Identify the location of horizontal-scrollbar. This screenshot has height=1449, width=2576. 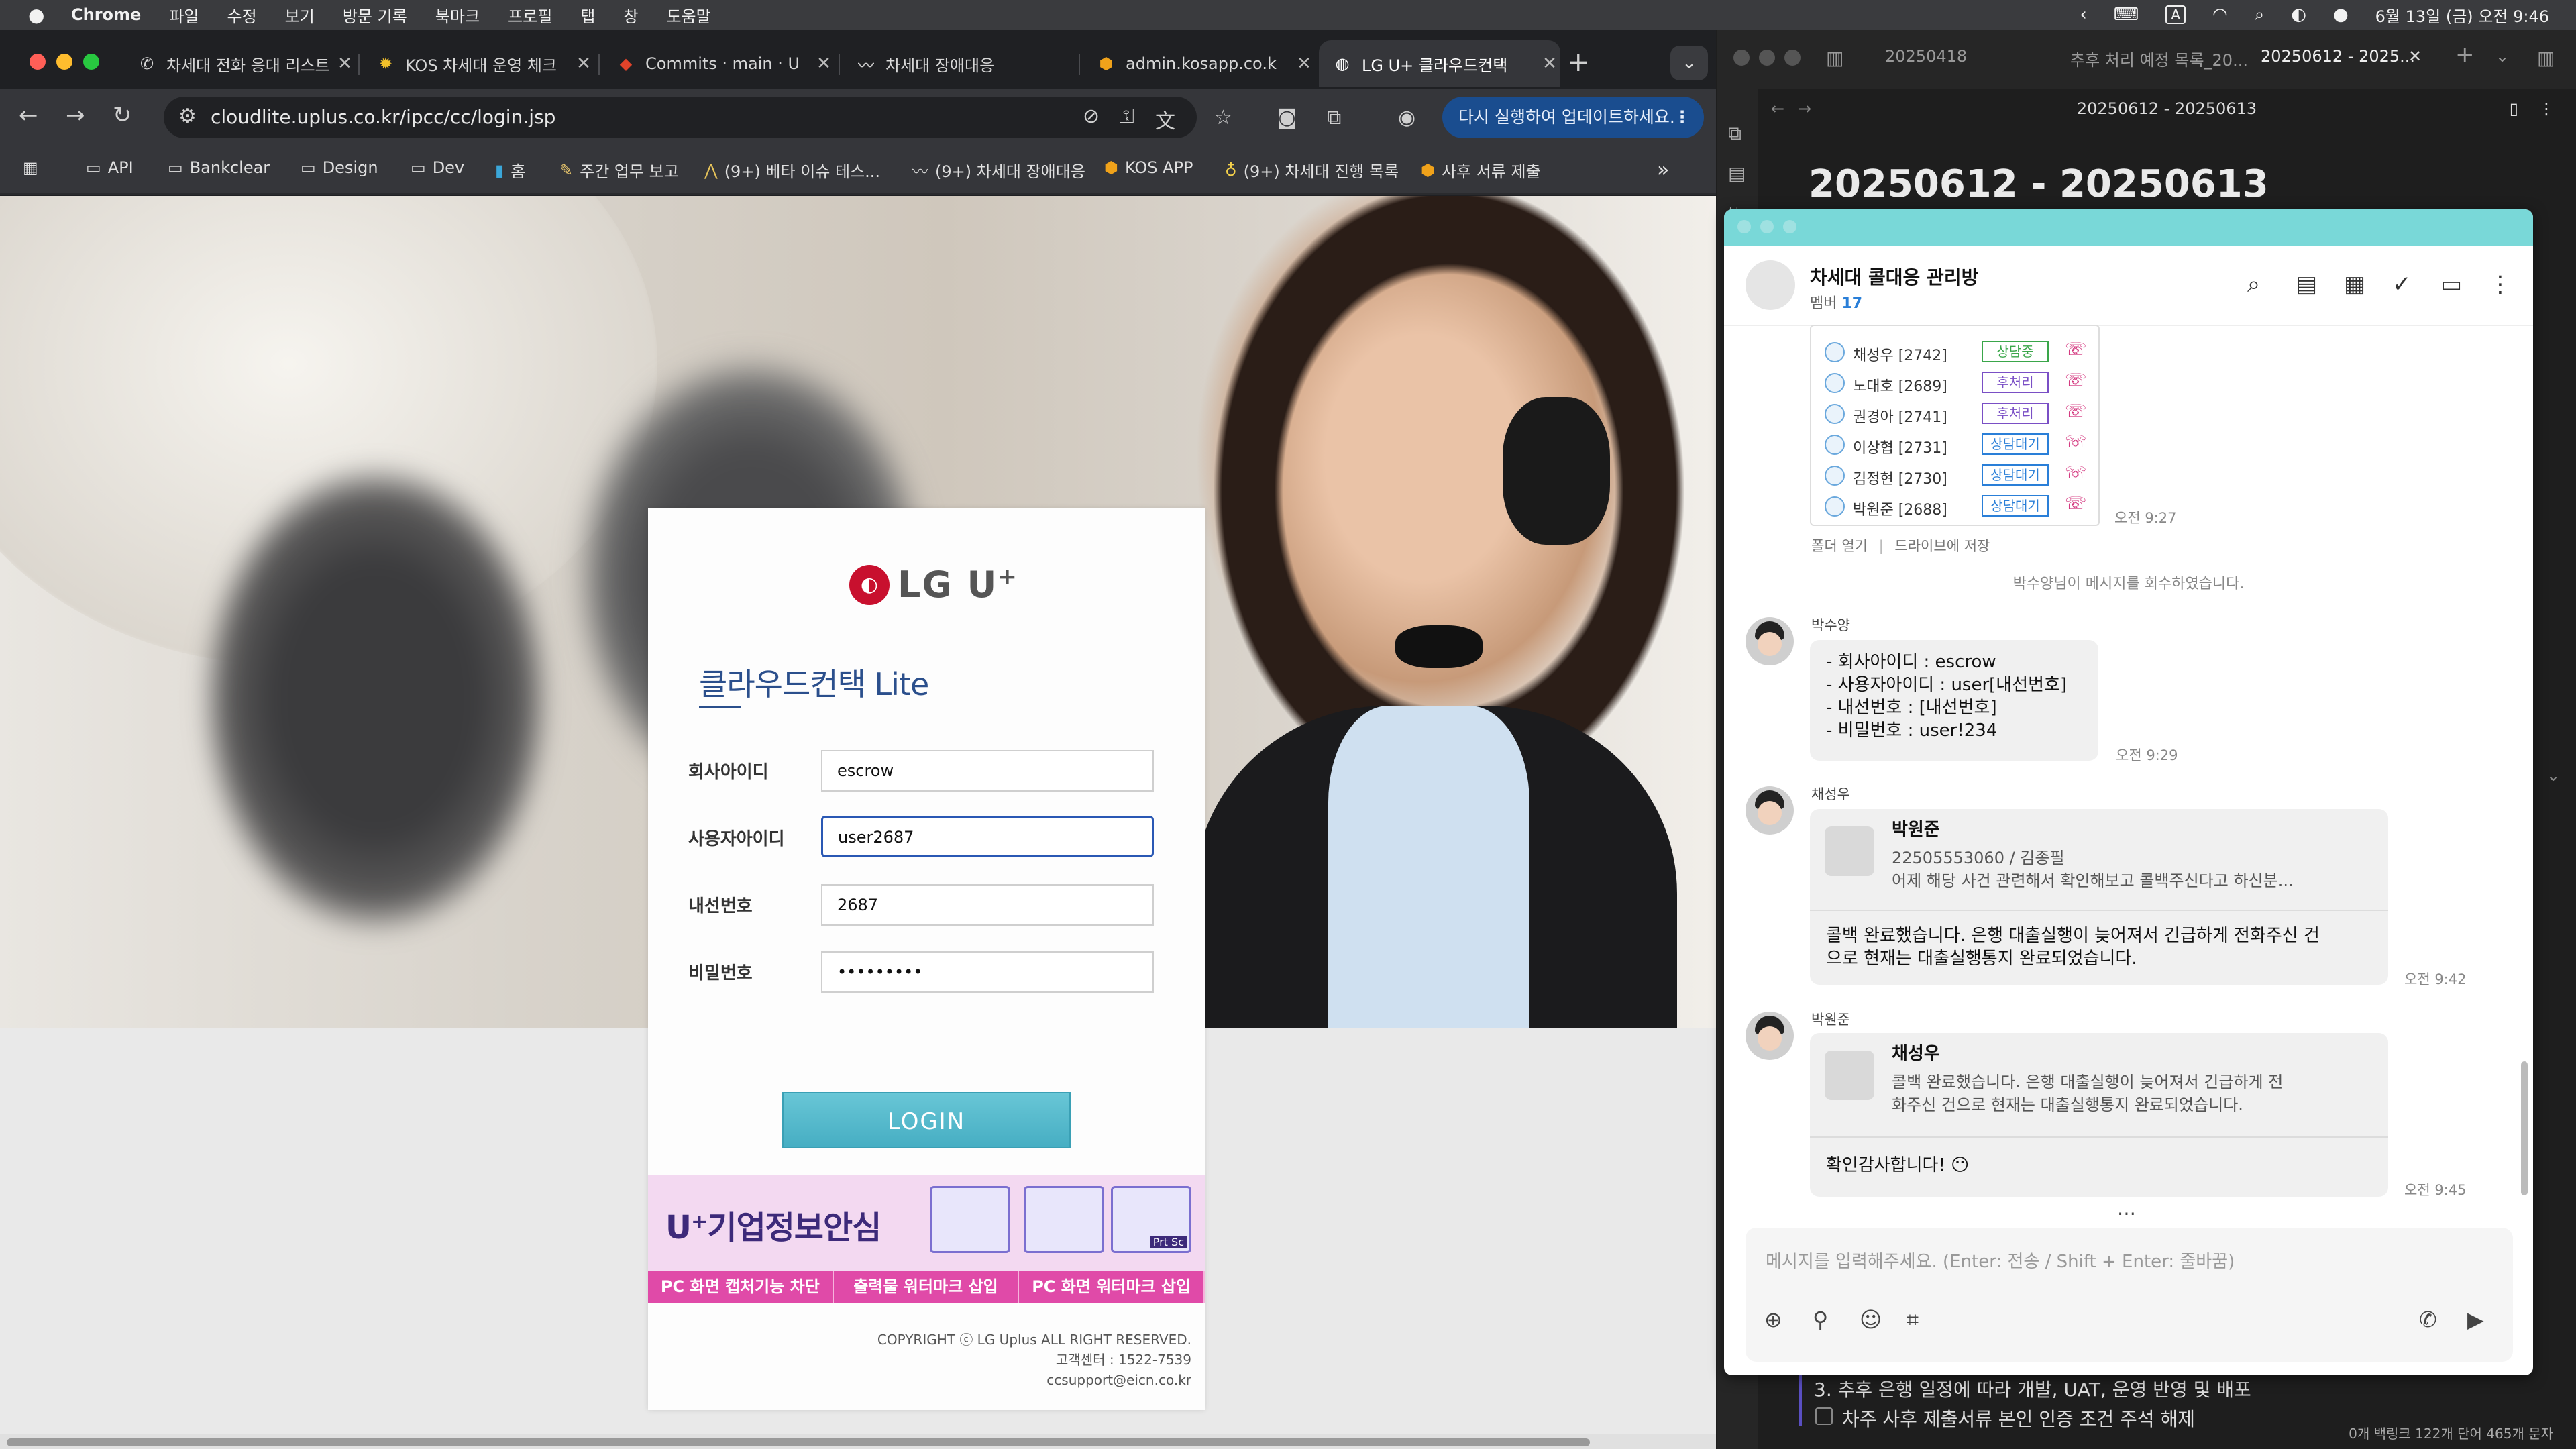
(858, 1441).